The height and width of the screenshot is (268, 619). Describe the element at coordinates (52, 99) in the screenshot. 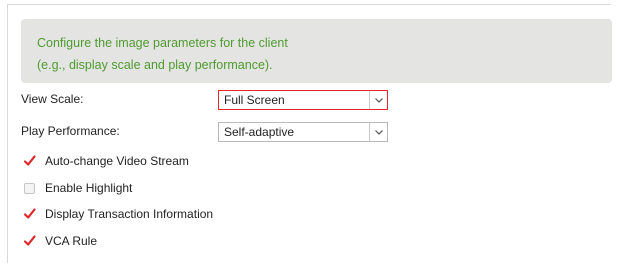

I see `view-scale-label: View Scale:` at that location.